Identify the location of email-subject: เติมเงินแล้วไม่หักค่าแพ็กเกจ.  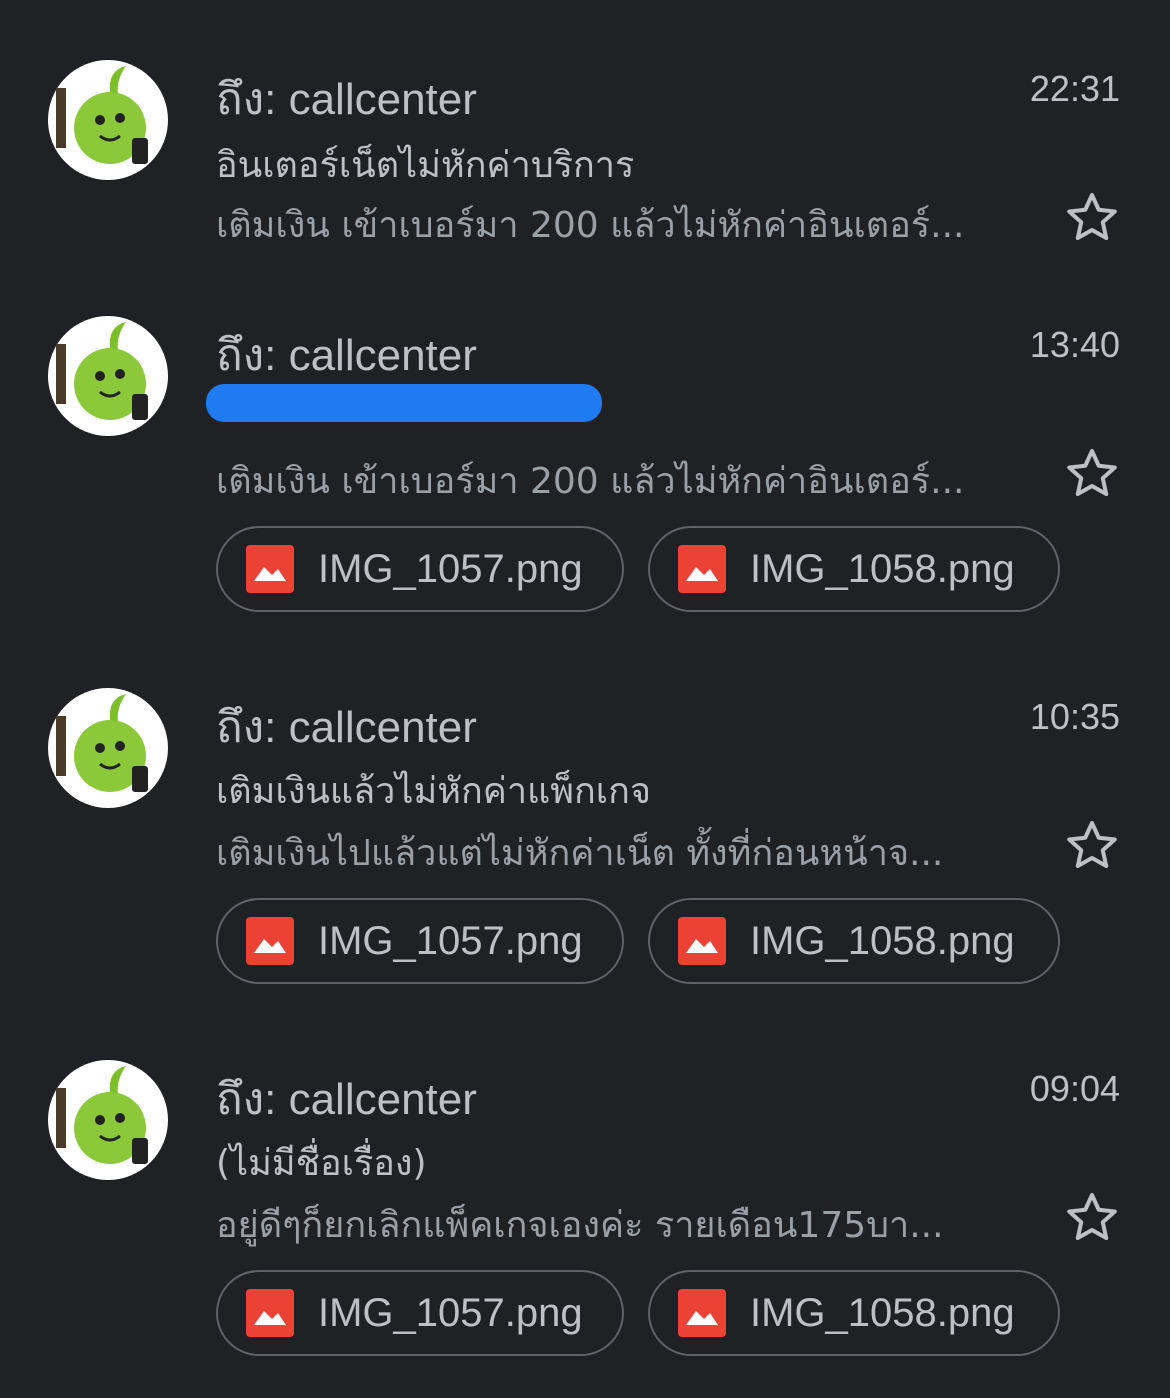
(433, 791).